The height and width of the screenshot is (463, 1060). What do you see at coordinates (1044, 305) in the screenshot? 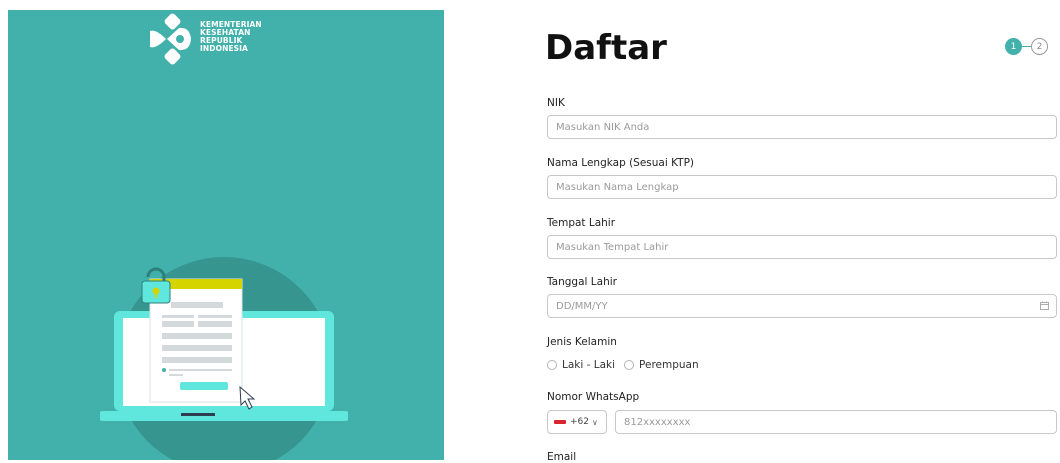
I see `calendar-icon` at bounding box center [1044, 305].